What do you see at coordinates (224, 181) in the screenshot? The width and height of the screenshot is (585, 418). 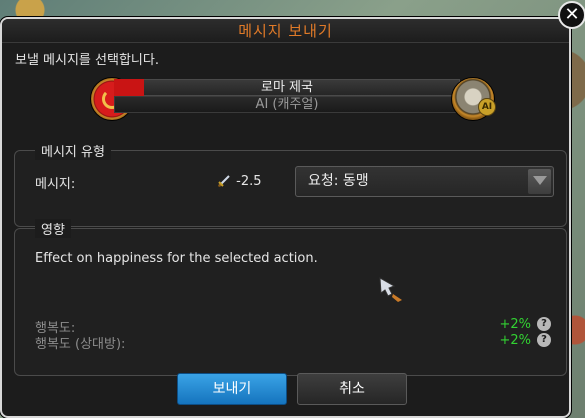 I see `sword-icon` at bounding box center [224, 181].